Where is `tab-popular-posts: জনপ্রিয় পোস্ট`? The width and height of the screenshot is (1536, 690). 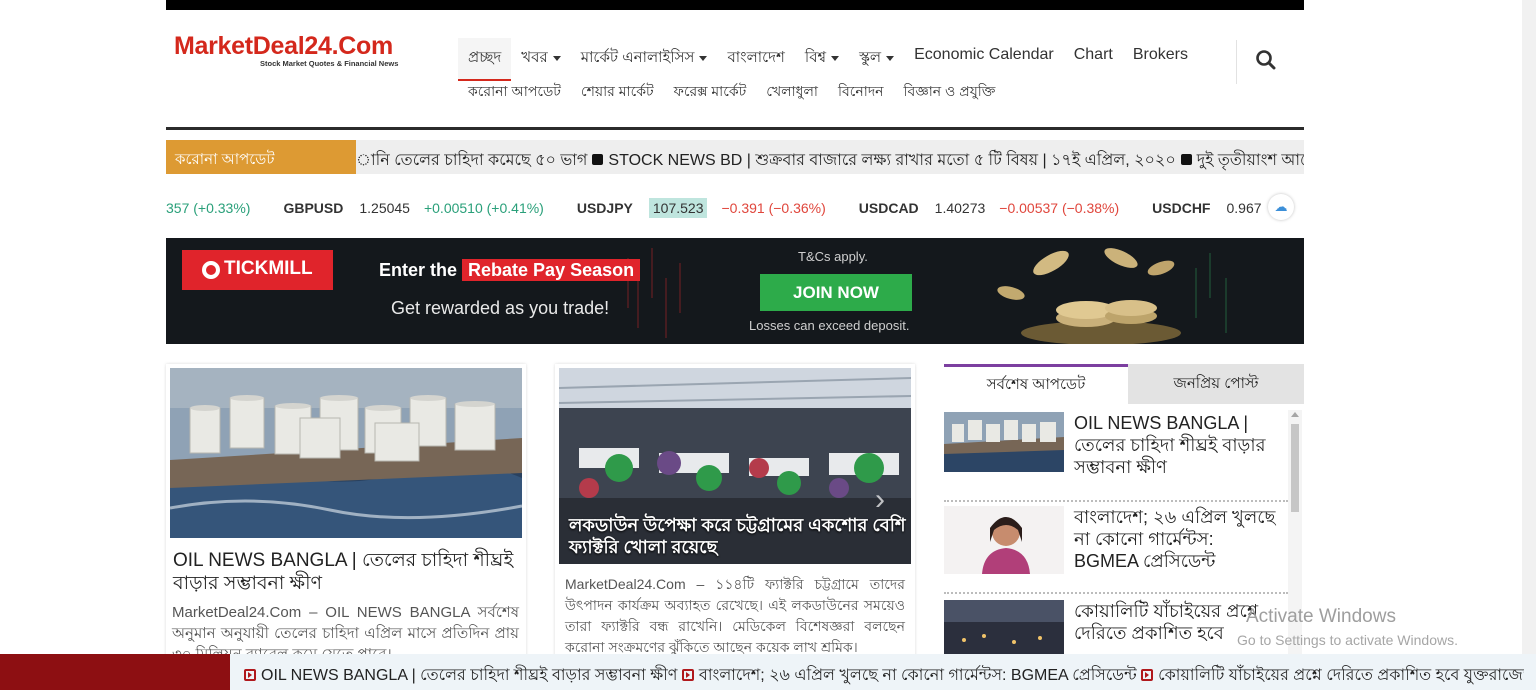
tab-popular-posts: জনপ্রিয় পোস্ট is located at coordinates (1216, 384).